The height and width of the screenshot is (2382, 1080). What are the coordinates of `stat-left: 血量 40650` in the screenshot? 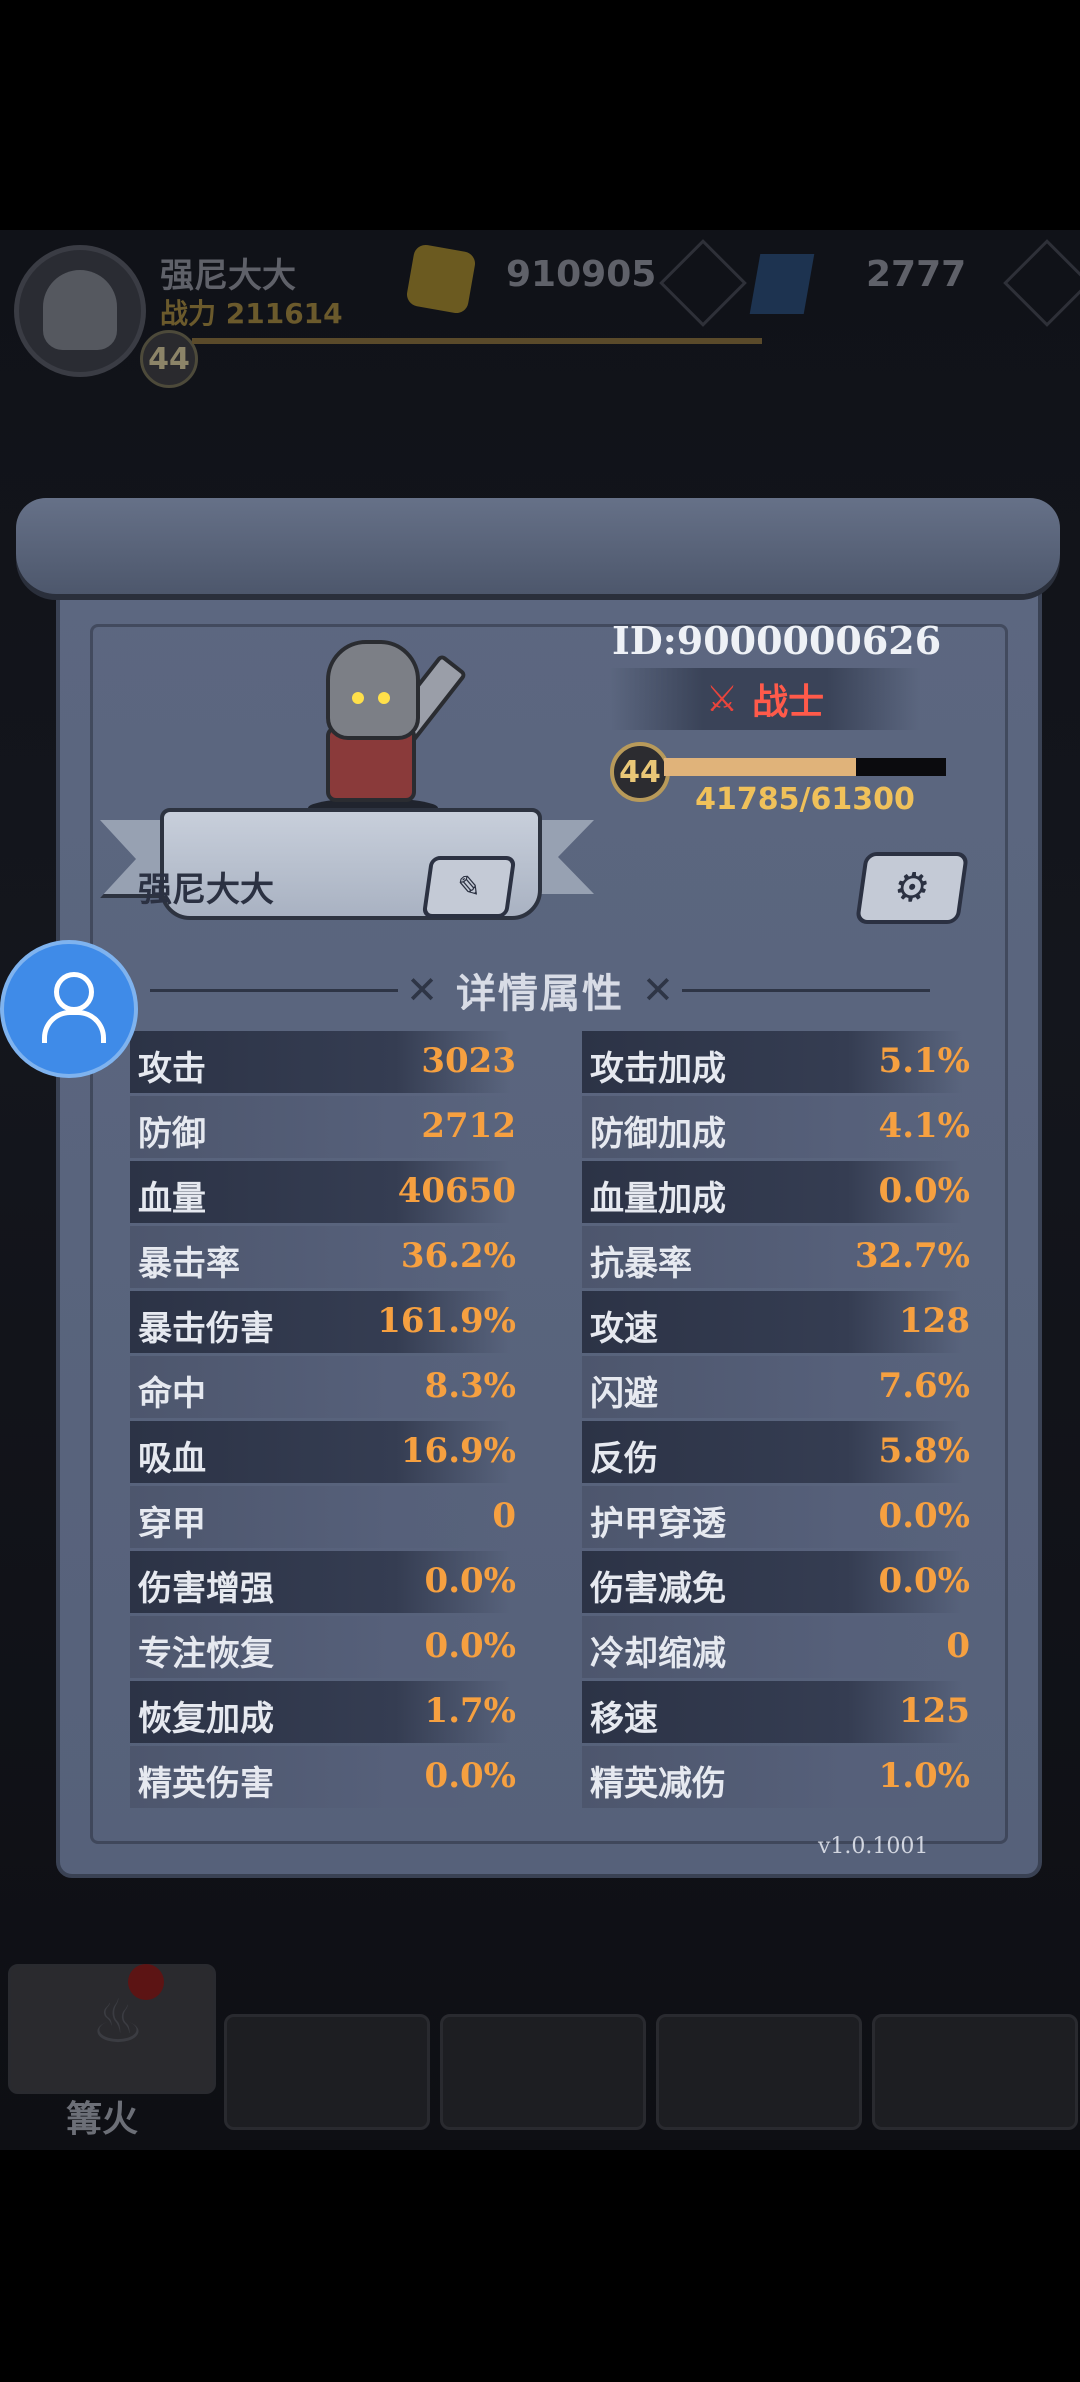 It's located at (323, 1192).